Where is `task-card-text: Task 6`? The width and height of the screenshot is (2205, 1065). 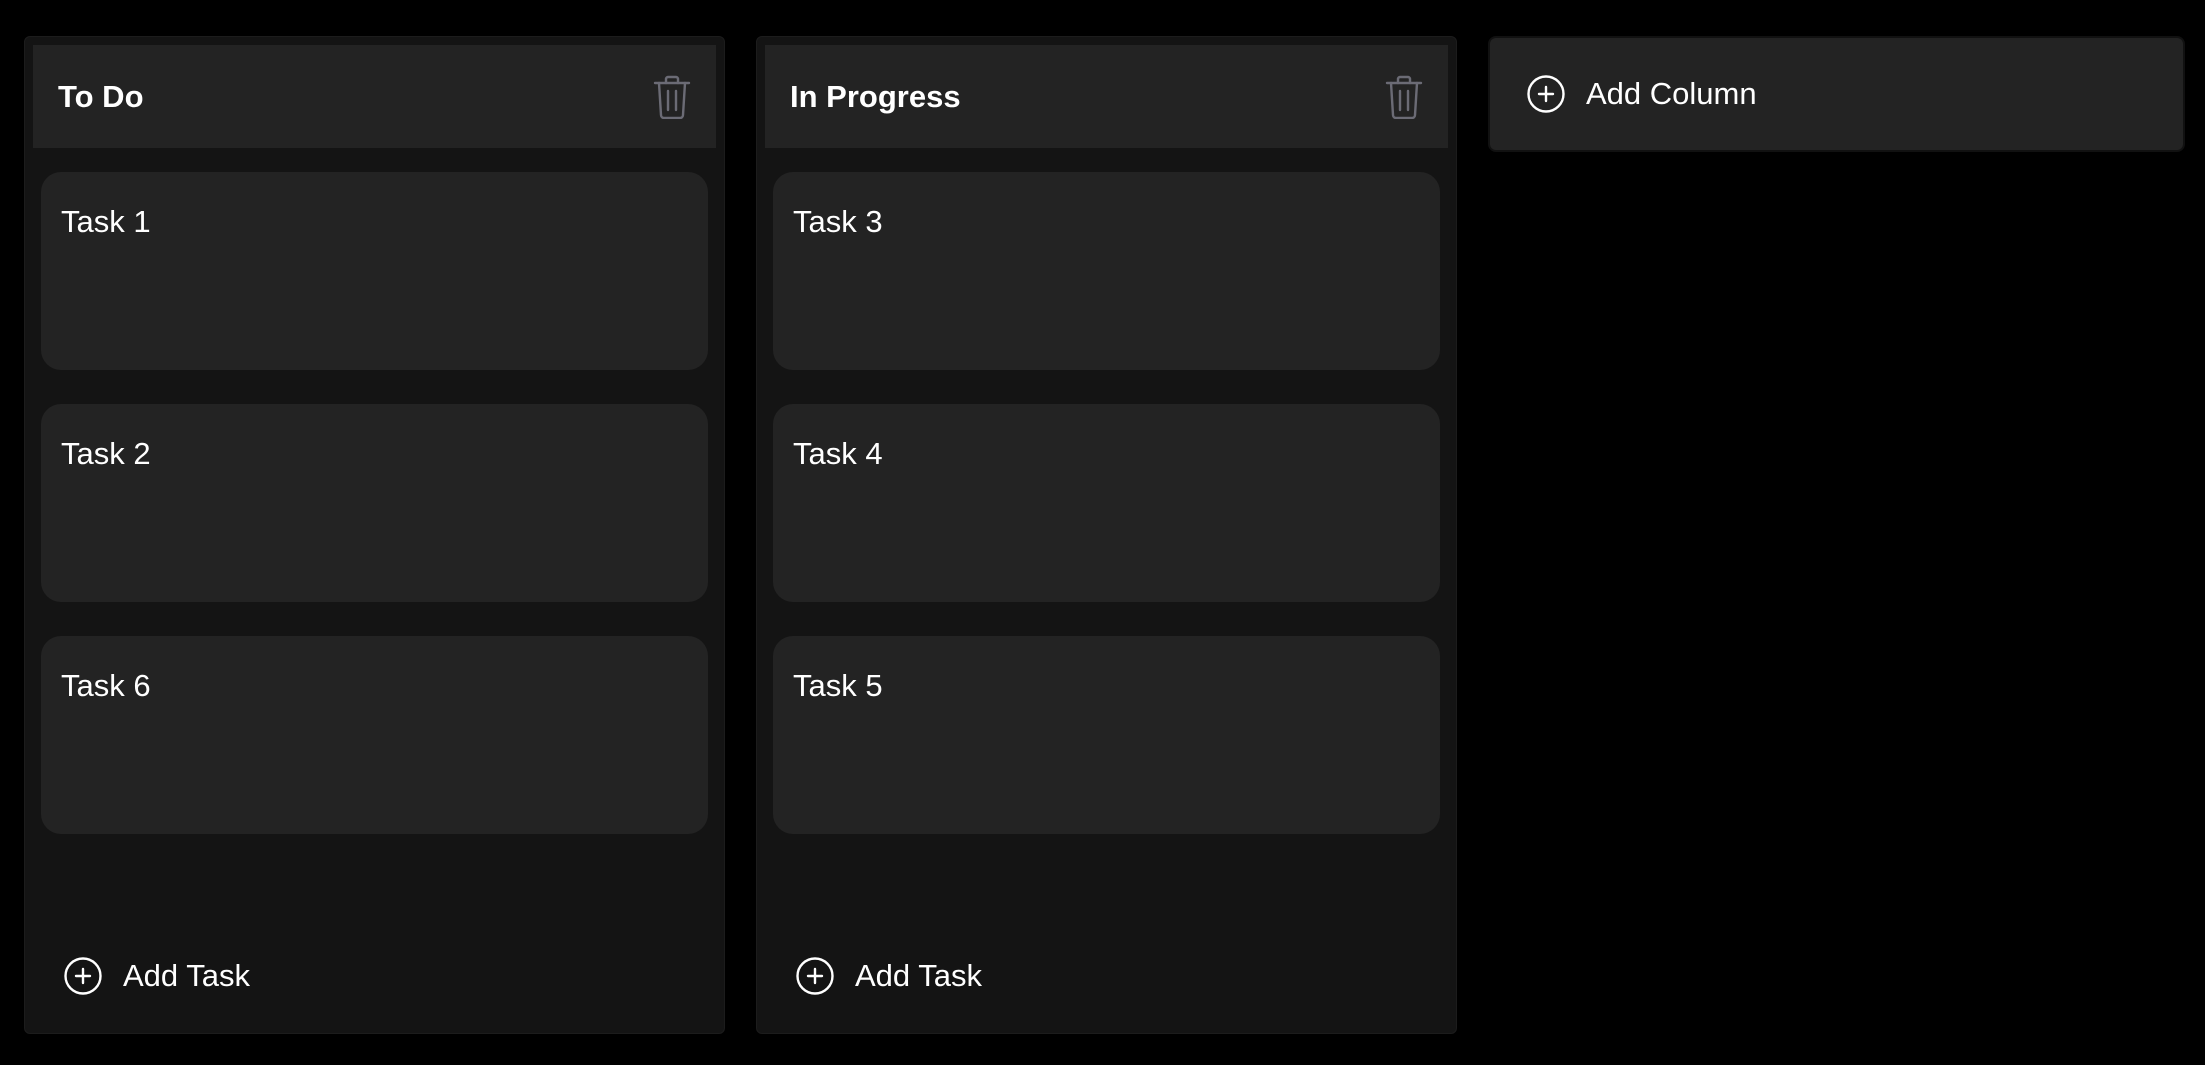 task-card-text: Task 6 is located at coordinates (106, 685).